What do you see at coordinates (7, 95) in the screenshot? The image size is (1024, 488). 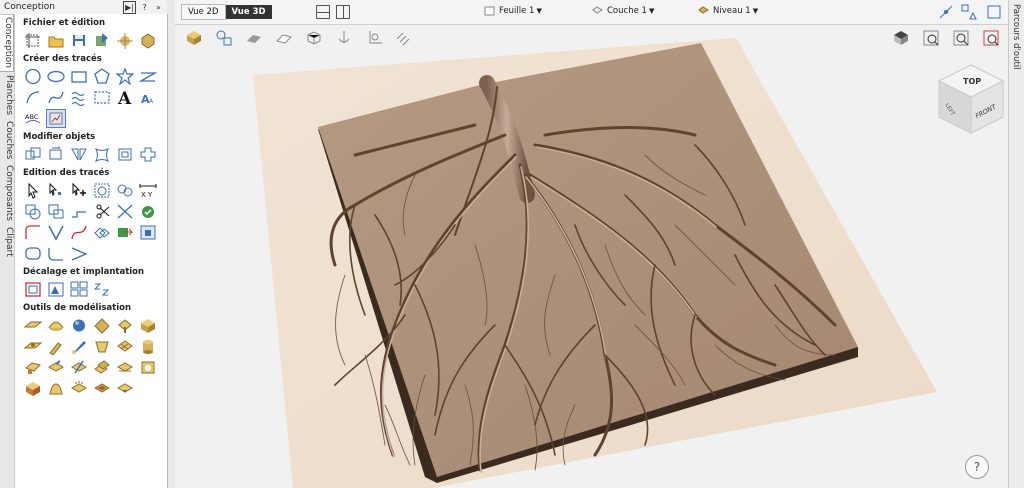 I see `tab-planches: Planches` at bounding box center [7, 95].